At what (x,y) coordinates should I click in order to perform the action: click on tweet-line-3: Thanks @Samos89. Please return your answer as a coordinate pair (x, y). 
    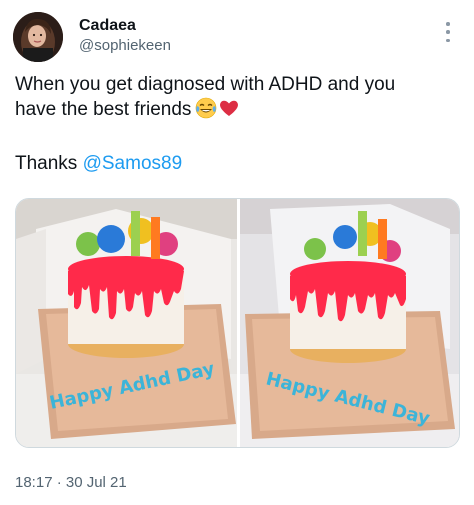
    Looking at the image, I should click on (237, 163).